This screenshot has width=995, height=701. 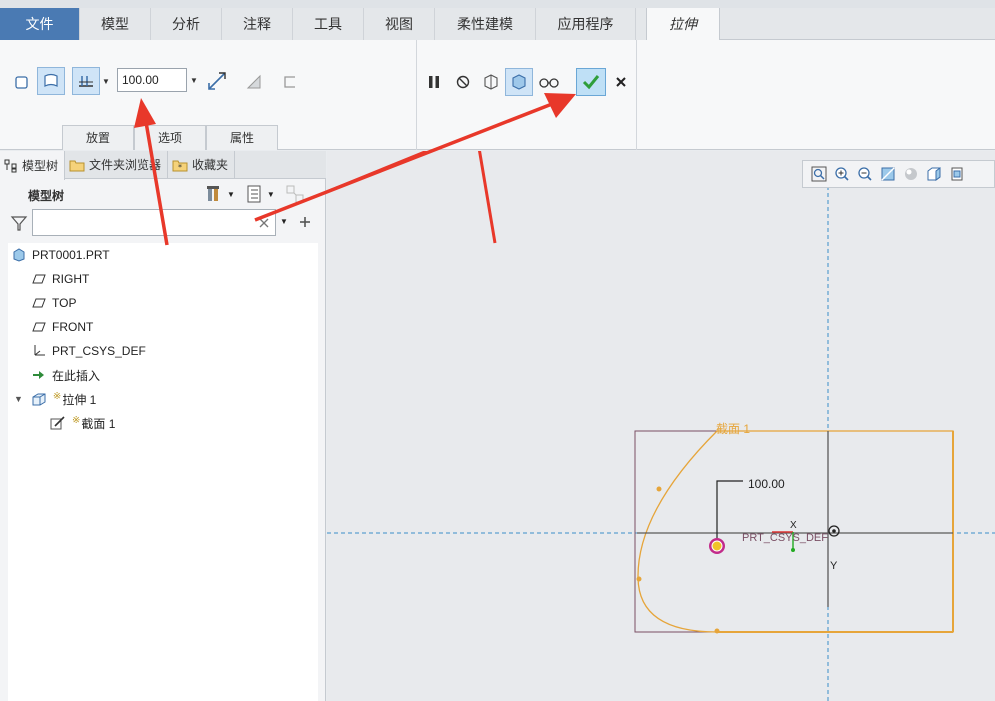 I want to click on annotation-arrowhead, so click(x=145, y=113).